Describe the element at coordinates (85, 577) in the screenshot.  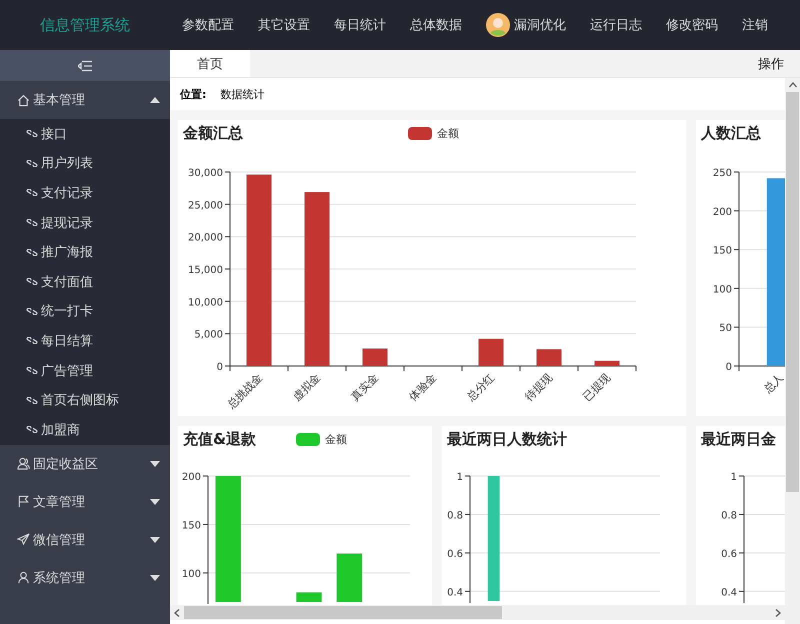
I see `sidebar-group: 系统管理` at that location.